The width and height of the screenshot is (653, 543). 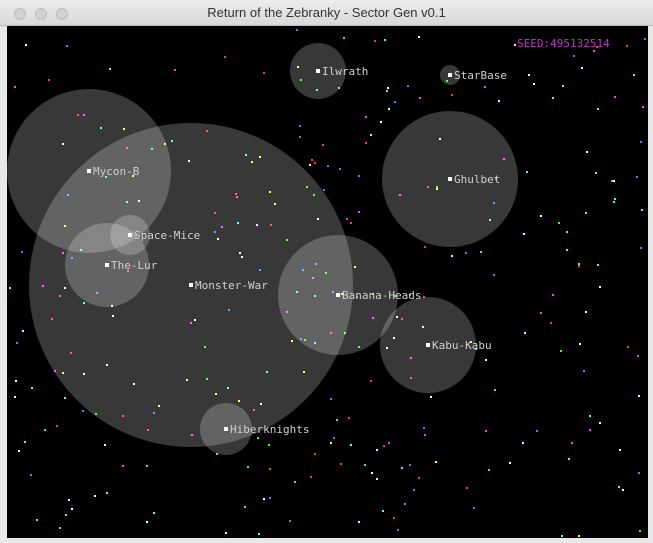 I want to click on system-label: Mycon-B, so click(x=116, y=171).